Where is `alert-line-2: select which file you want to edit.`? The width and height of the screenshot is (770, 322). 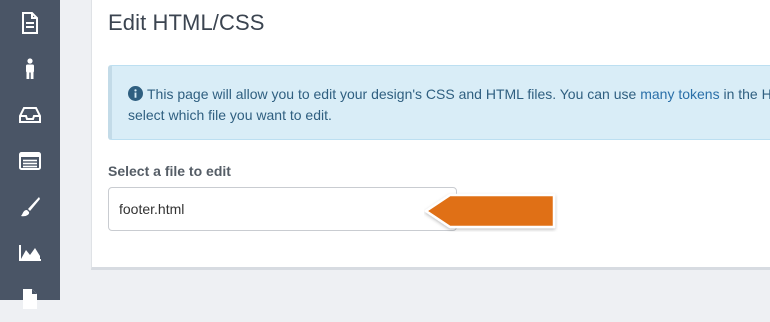
alert-line-2: select which file you want to edit. is located at coordinates (230, 115).